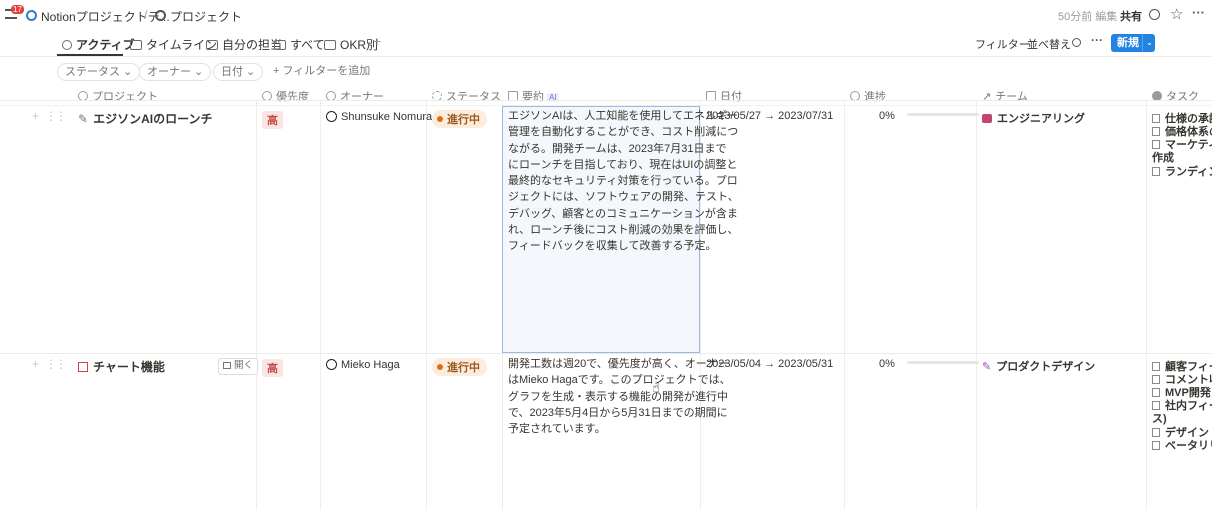 Image resolution: width=1212 pixels, height=510 pixels. I want to click on date-cell: 2023/05/27 → 2023/07/31, so click(769, 116).